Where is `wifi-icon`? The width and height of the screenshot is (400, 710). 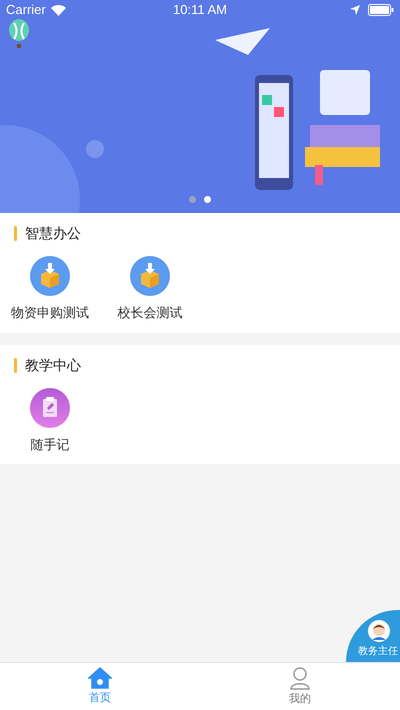 wifi-icon is located at coordinates (58, 10).